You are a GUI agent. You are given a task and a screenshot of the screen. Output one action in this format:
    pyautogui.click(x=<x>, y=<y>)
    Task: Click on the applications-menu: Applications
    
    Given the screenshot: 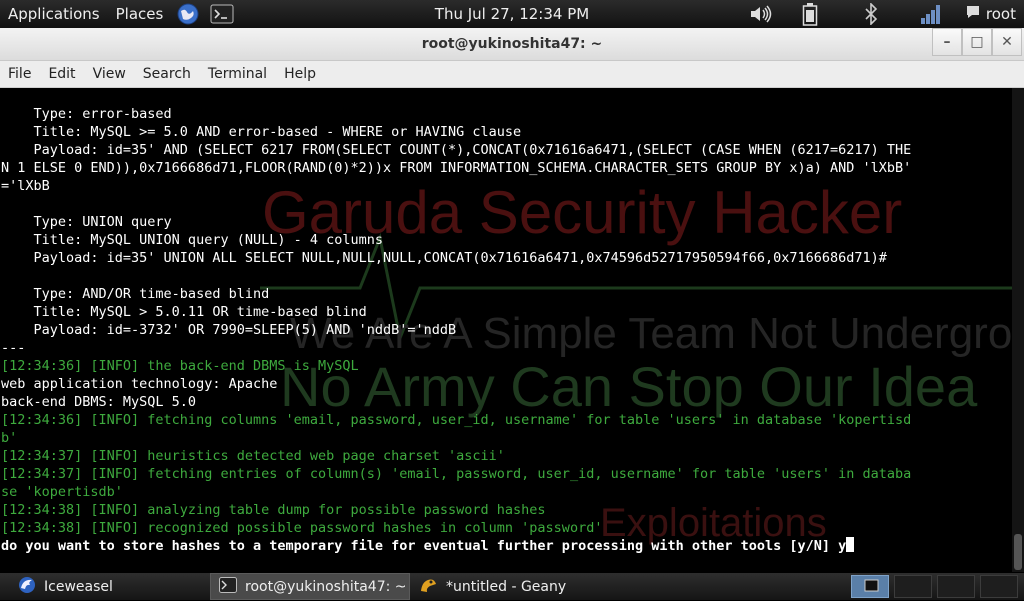 What is the action you would take?
    pyautogui.click(x=54, y=14)
    